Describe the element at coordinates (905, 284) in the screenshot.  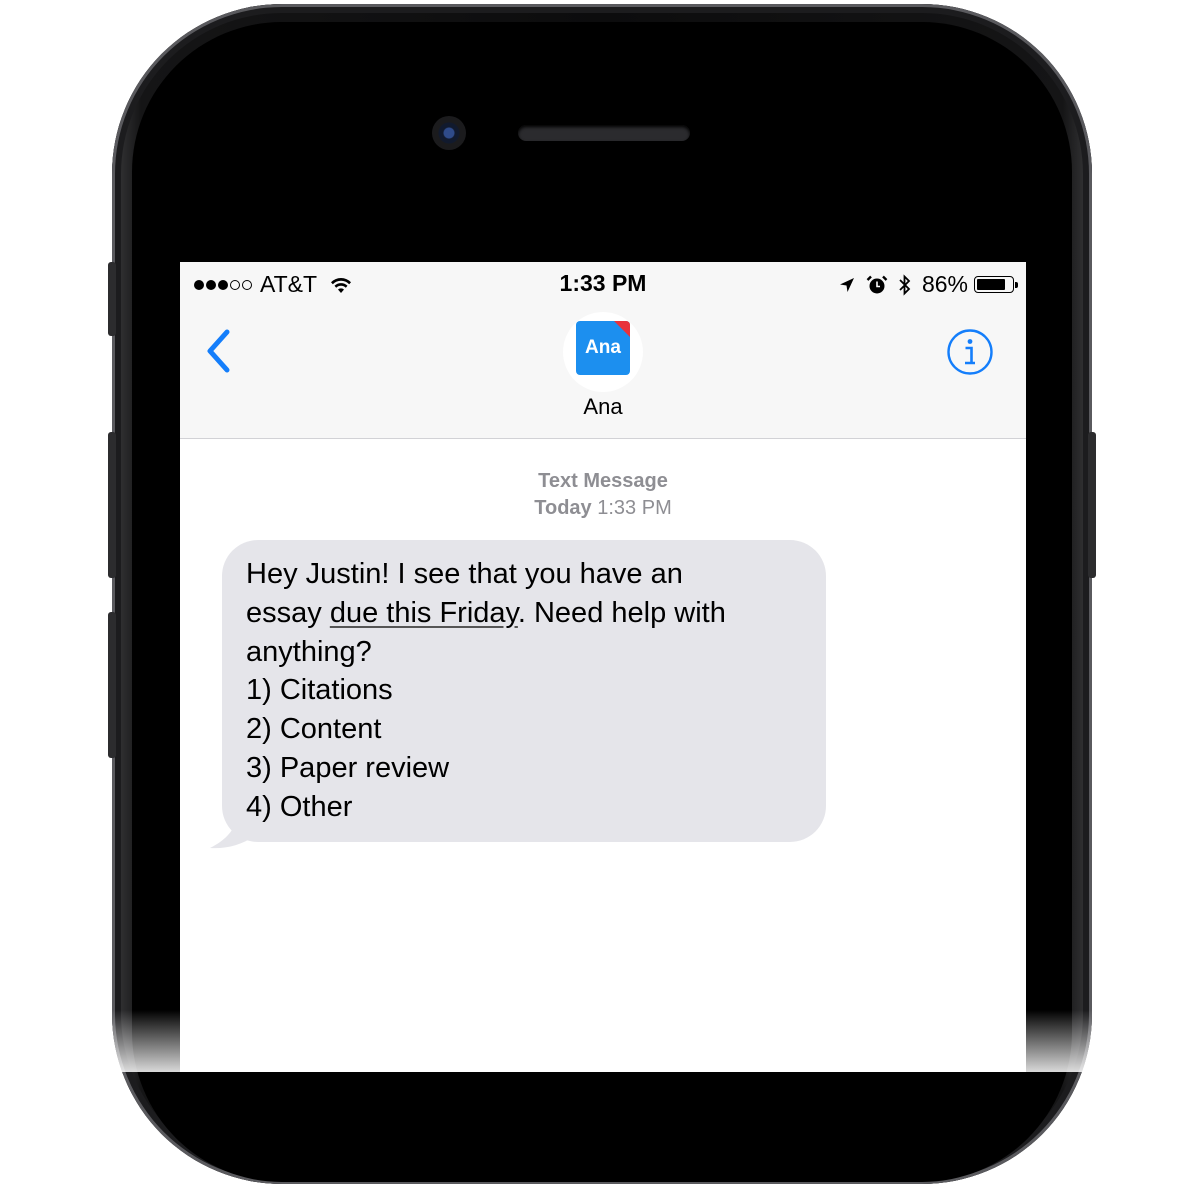
I see `bluetooth-icon` at that location.